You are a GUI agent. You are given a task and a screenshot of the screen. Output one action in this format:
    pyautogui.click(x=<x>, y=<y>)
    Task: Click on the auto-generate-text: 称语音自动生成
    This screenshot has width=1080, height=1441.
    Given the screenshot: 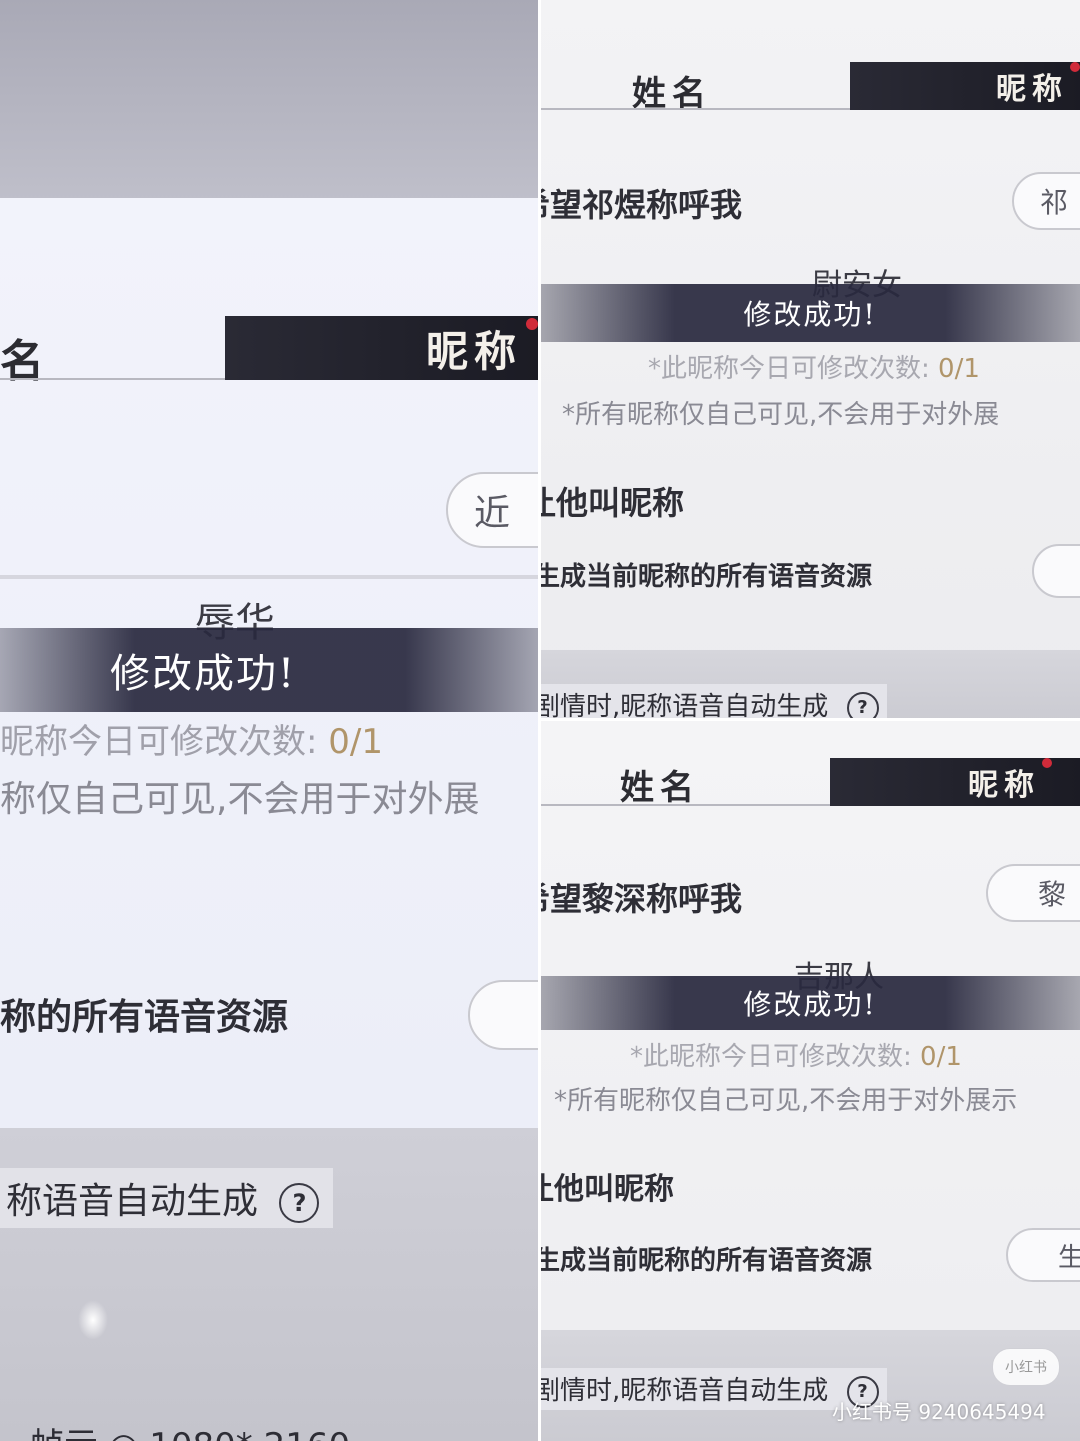 What is the action you would take?
    pyautogui.click(x=132, y=1201)
    